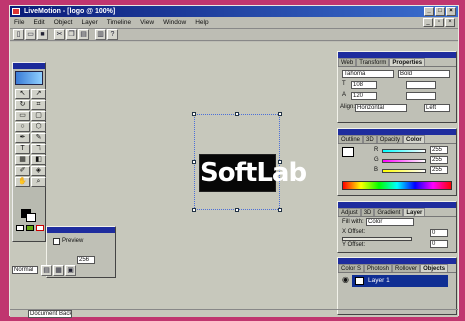  Describe the element at coordinates (25, 270) in the screenshot. I see `blend-mode-dropdown: Normal` at that location.